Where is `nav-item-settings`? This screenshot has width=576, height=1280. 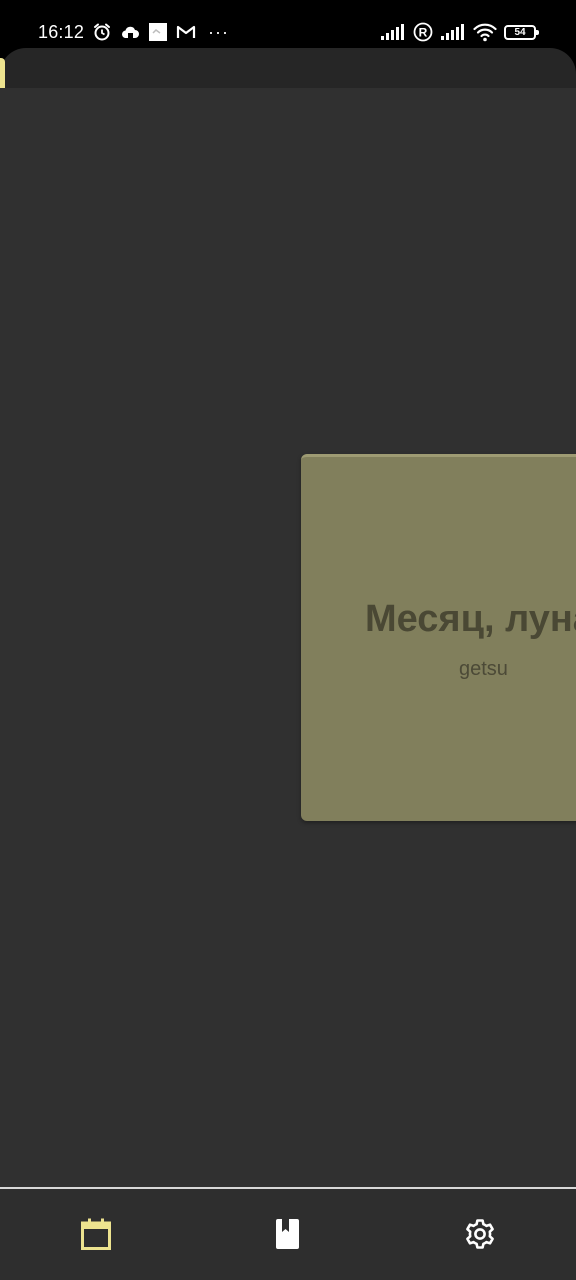
nav-item-settings is located at coordinates (480, 1234).